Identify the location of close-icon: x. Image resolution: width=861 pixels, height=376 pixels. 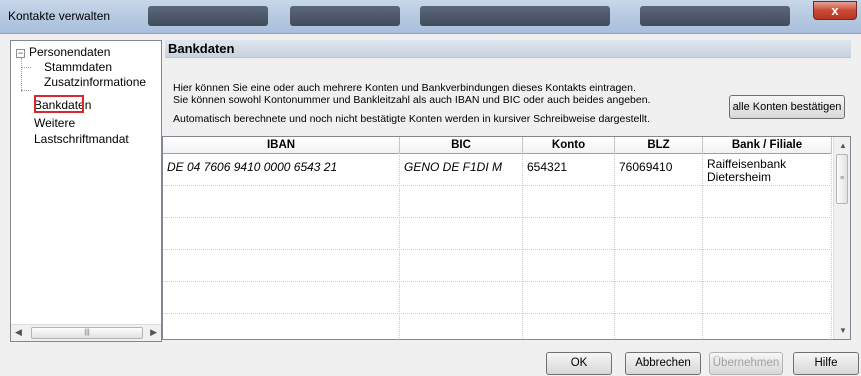
(835, 10).